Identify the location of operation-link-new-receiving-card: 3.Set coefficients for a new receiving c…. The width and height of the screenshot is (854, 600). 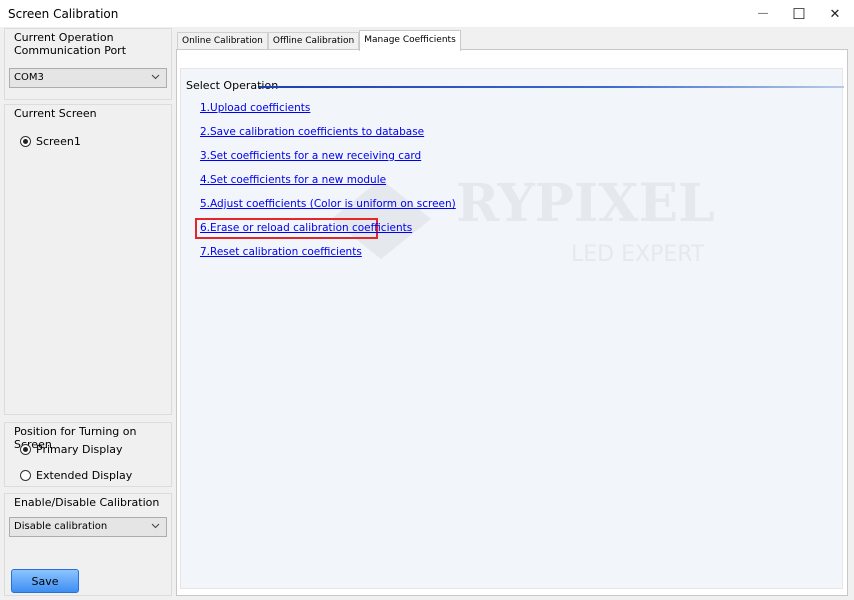
(310, 156).